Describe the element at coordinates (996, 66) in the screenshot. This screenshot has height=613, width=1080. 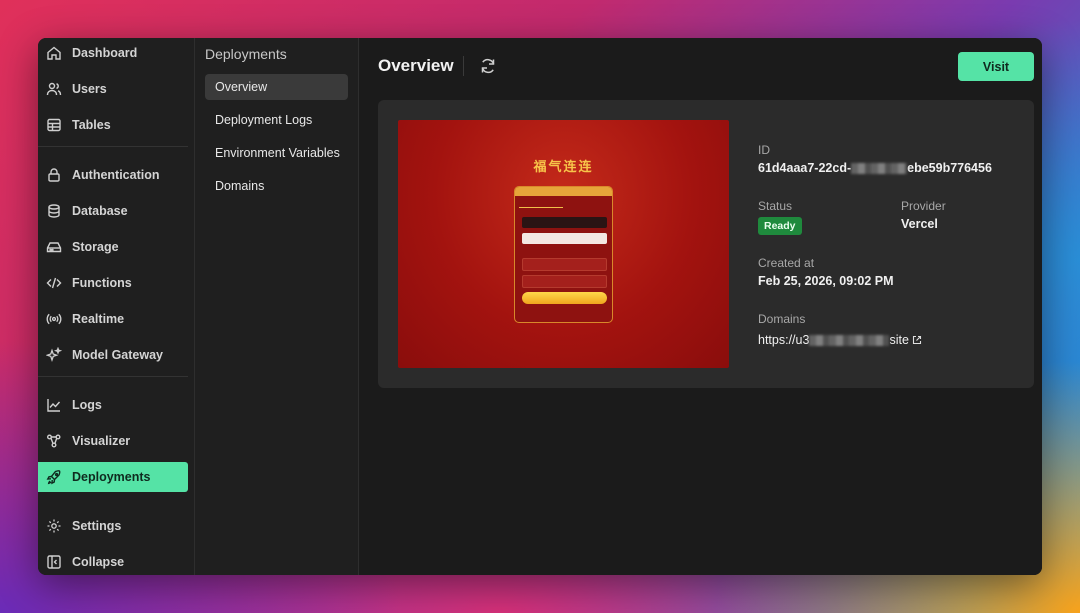
I see `visit-button: Visit` at that location.